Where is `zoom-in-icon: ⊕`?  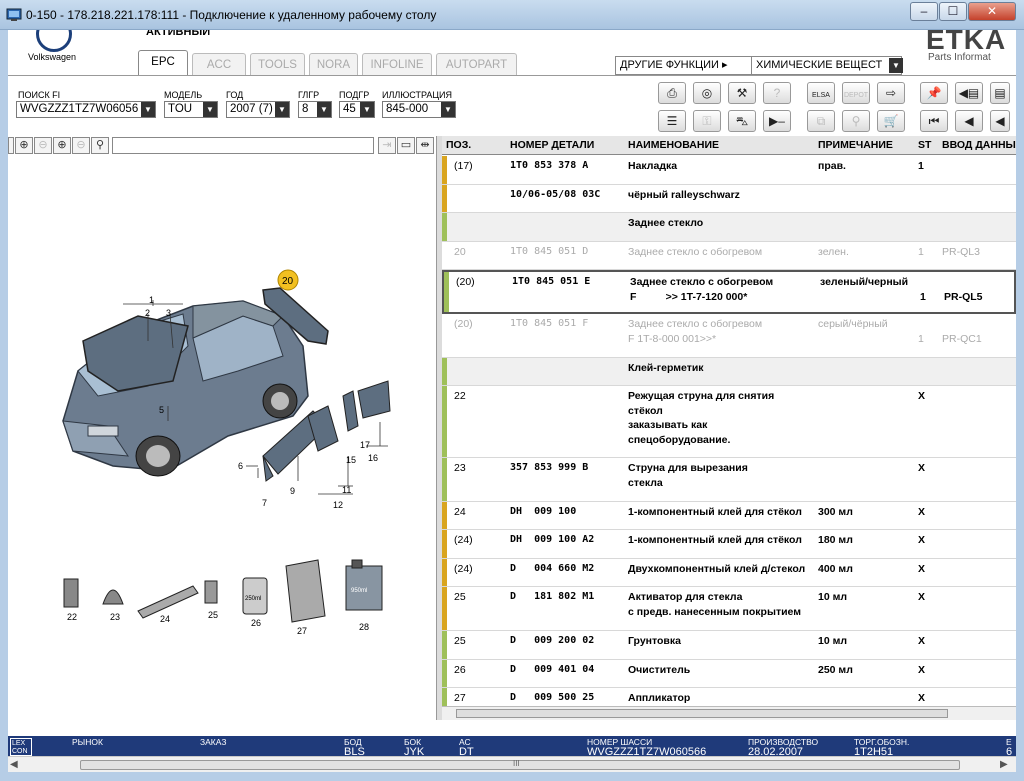
zoom-in-icon: ⊕ is located at coordinates (24, 145).